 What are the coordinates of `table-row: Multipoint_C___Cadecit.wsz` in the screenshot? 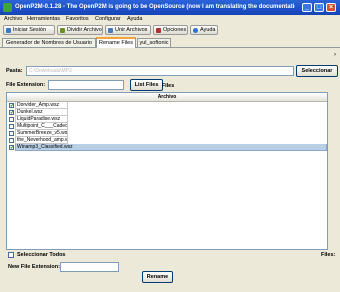 It's located at (167, 126).